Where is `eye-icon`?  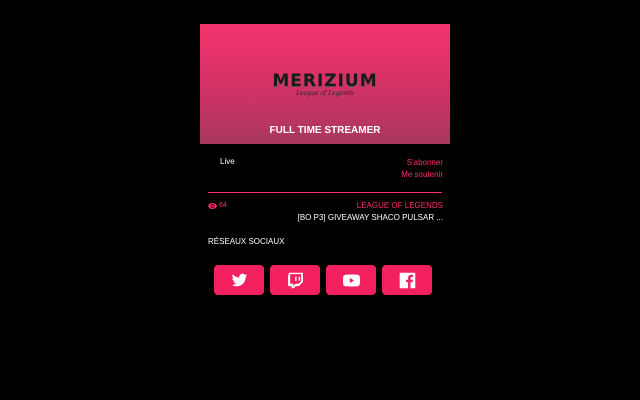
eye-icon is located at coordinates (212, 205).